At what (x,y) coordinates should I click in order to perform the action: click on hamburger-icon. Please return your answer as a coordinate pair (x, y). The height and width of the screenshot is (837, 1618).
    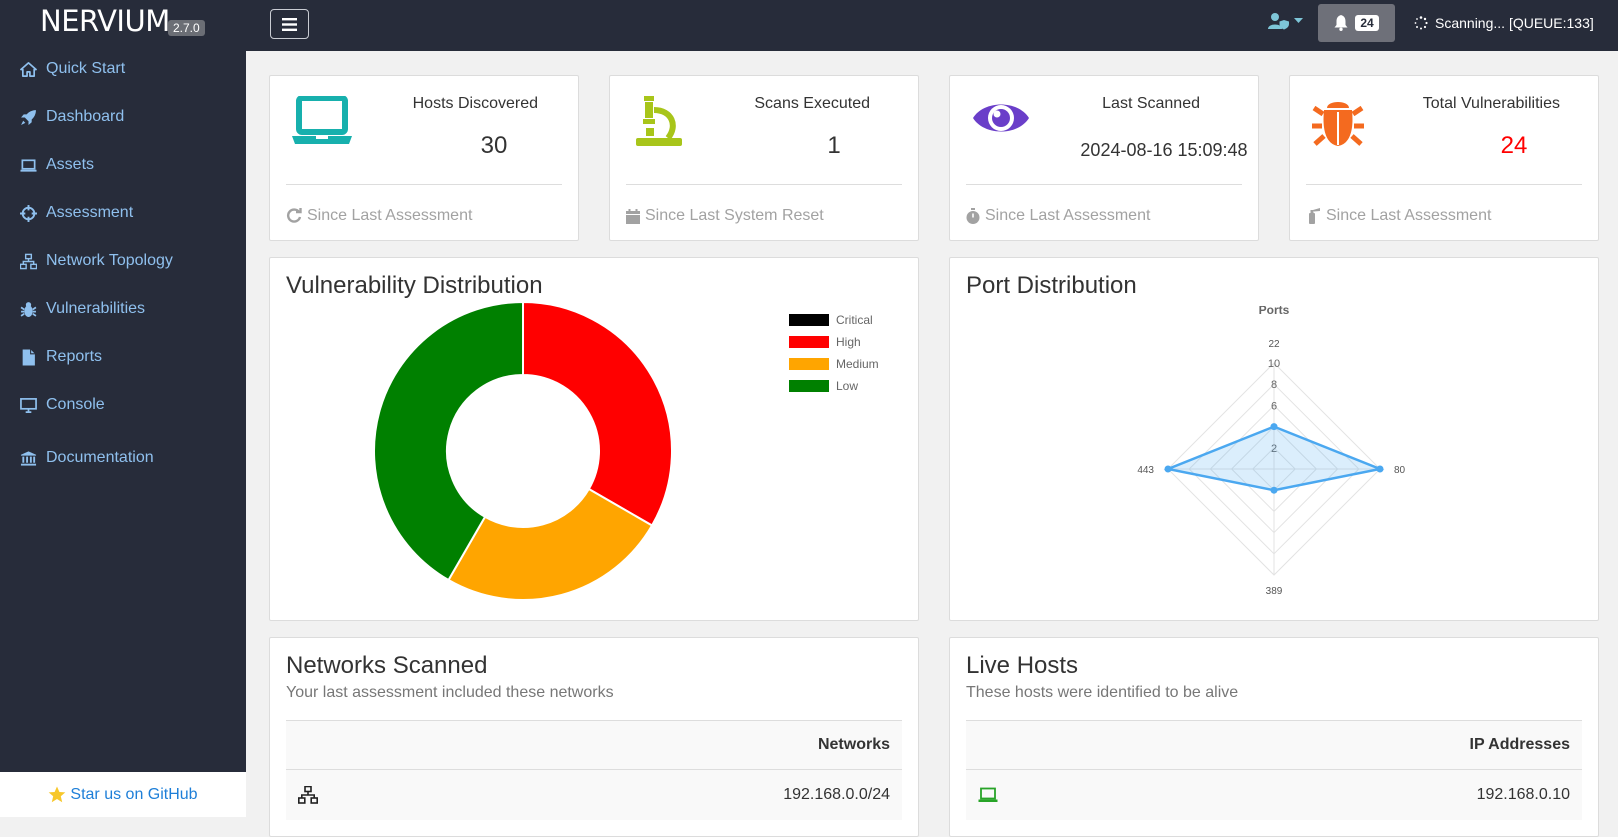
    Looking at the image, I should click on (289, 24).